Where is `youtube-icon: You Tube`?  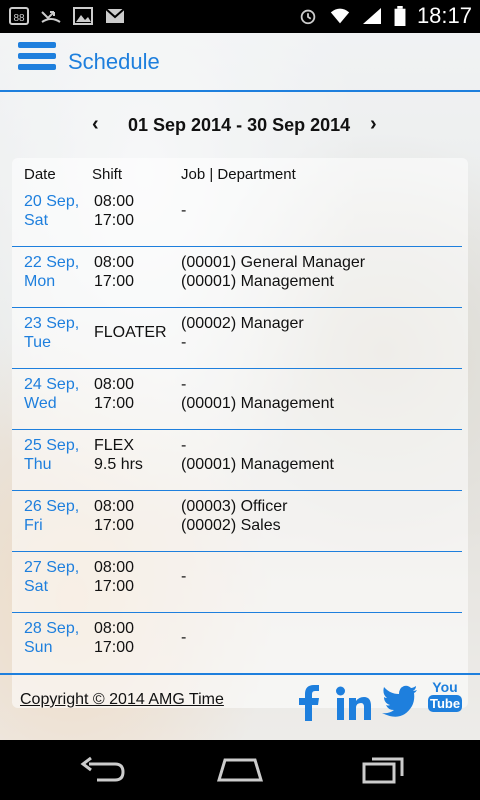 youtube-icon: You Tube is located at coordinates (445, 695).